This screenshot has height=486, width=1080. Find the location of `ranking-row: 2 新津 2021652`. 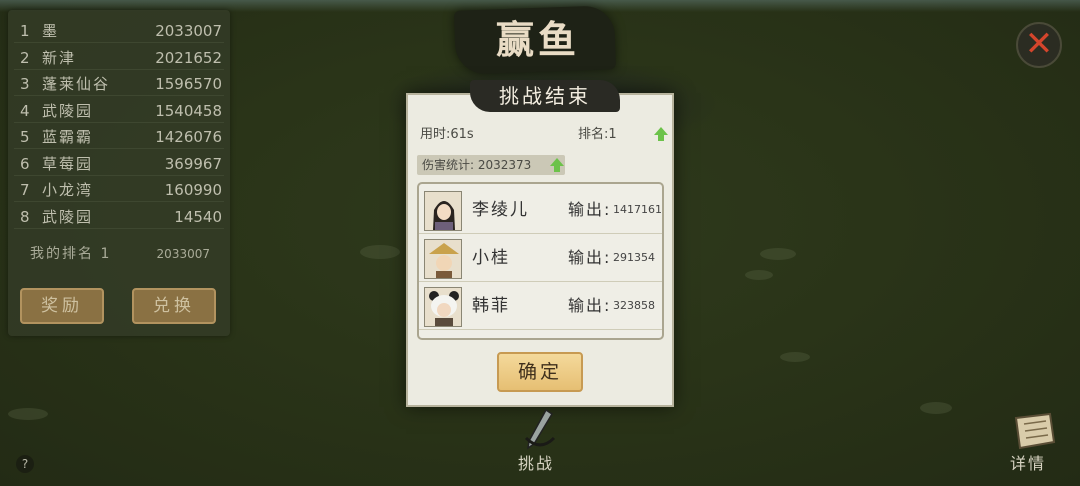

ranking-row: 2 新津 2021652 is located at coordinates (119, 58).